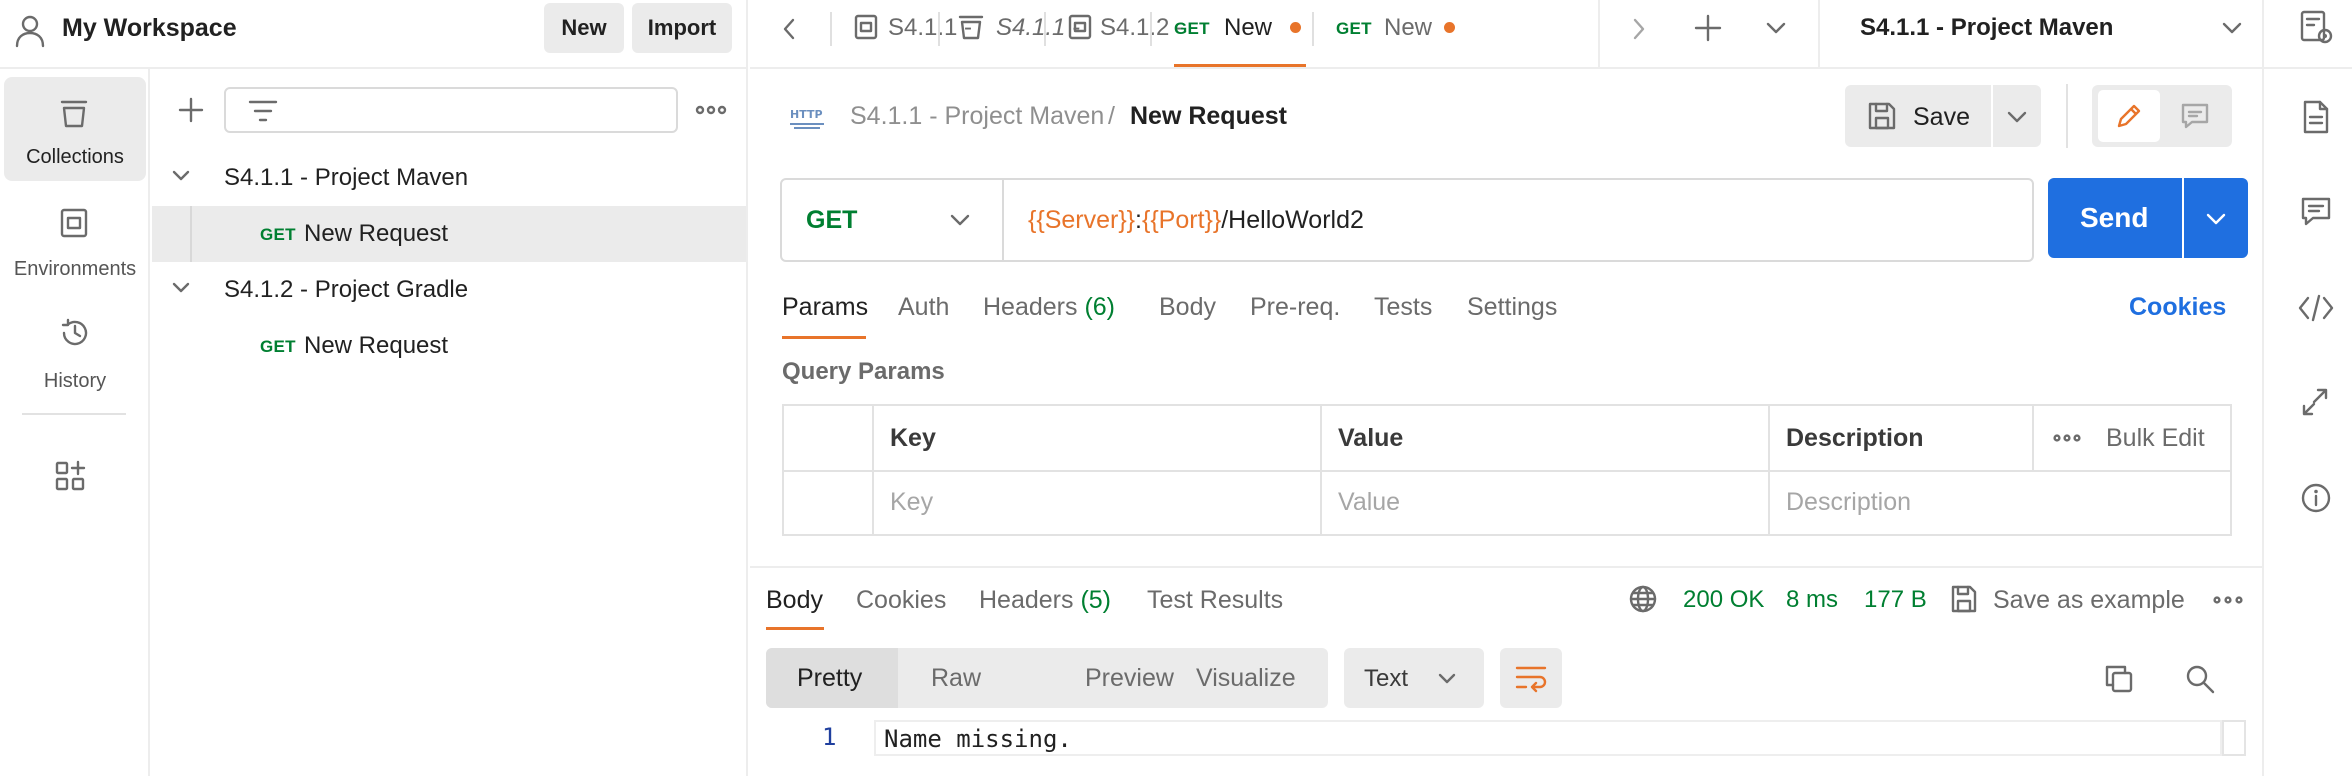 Image resolution: width=2352 pixels, height=776 pixels. I want to click on bulk-edit-button: Bulk Edit, so click(2155, 438).